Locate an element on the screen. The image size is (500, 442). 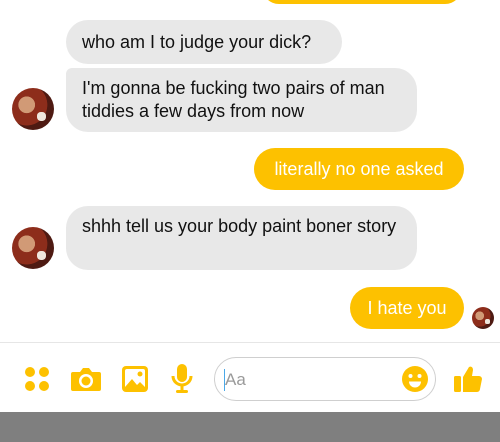
message-input: Aa is located at coordinates (325, 379).